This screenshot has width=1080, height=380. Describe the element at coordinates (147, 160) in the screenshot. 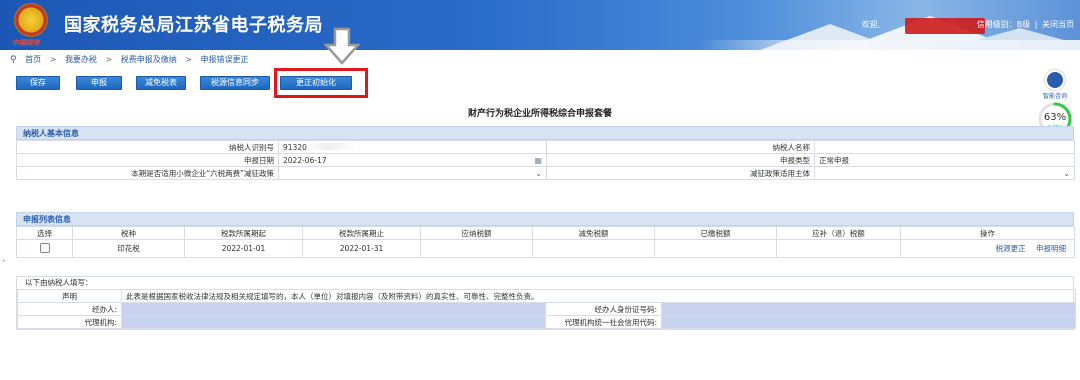

I see `declare-date-label: 申报日期` at that location.